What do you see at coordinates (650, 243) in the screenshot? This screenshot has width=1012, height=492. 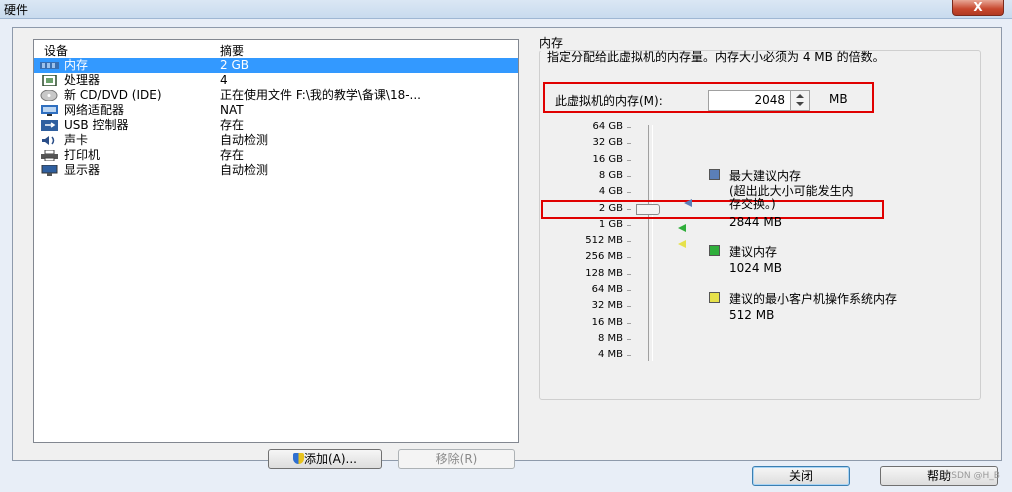 I see `memory-slider-track` at bounding box center [650, 243].